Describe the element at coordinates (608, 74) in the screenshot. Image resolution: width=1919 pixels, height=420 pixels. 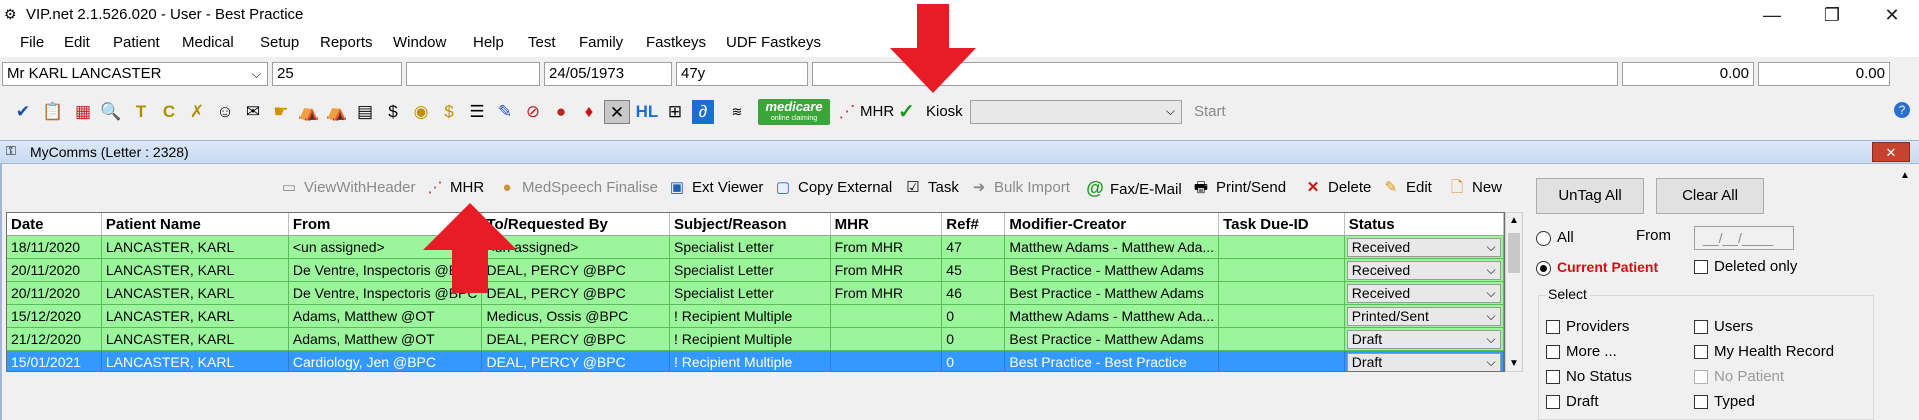
I see `patient-dob-field: 24/05/1973` at that location.